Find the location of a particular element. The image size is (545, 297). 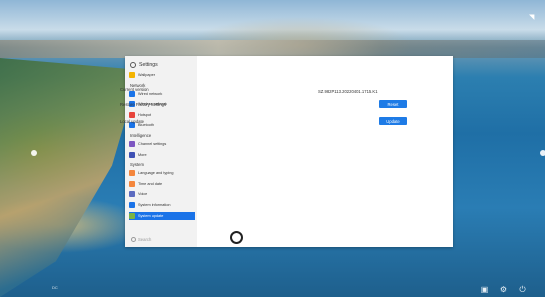

gallery-icon: ▣ is located at coordinates (484, 289).